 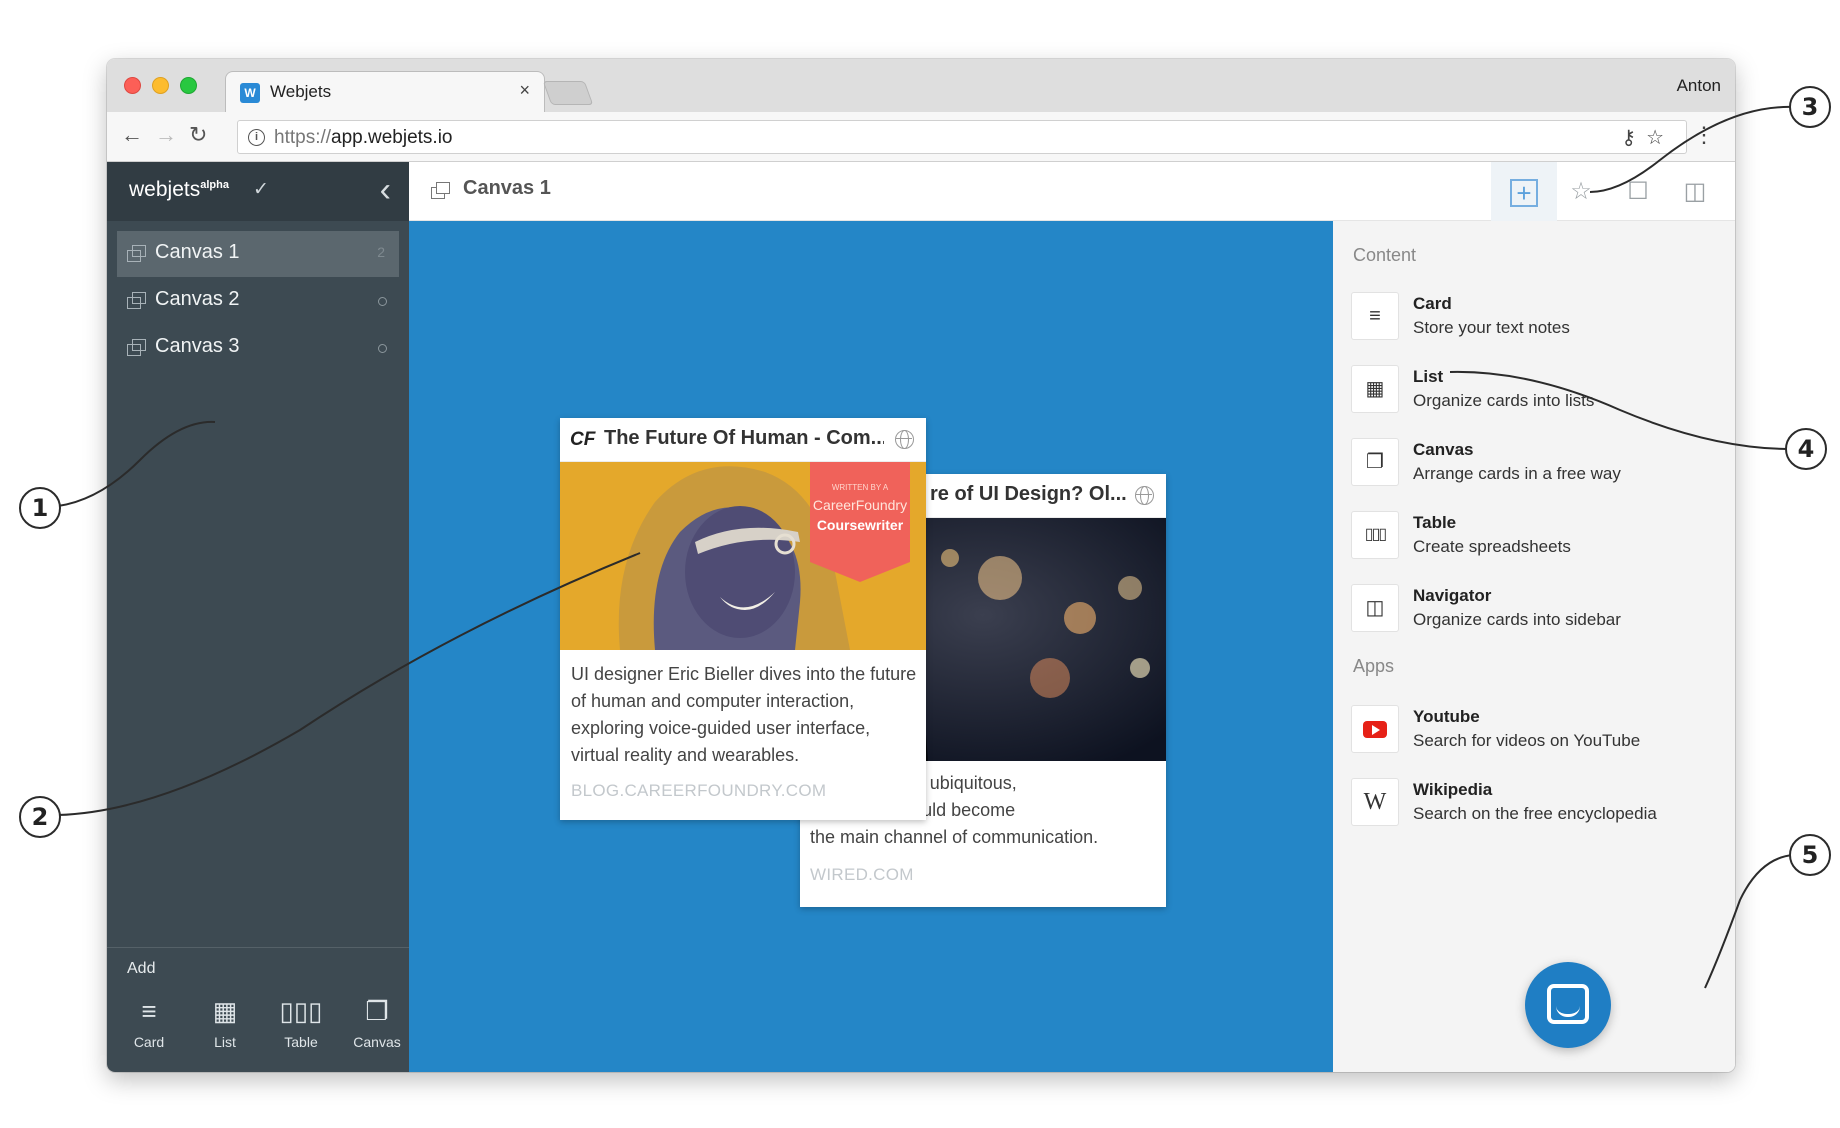 What do you see at coordinates (524, 90) in the screenshot?
I see `tab-close-icon: ×` at bounding box center [524, 90].